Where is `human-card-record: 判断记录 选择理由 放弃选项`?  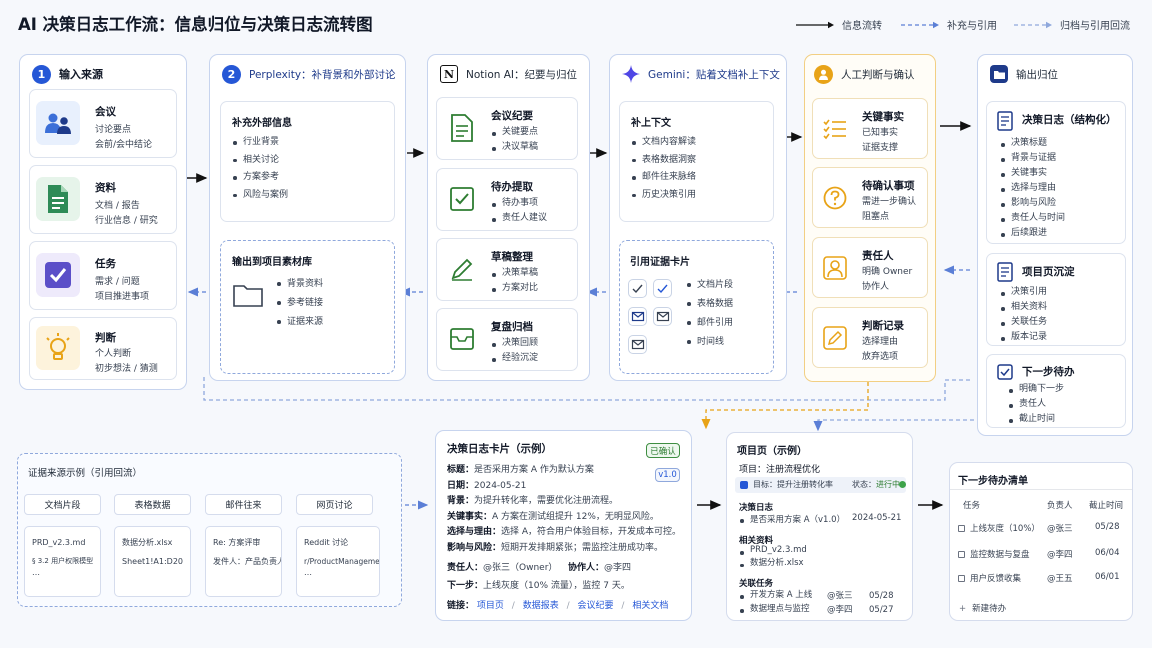 human-card-record: 判断记录 选择理由 放弃选项 is located at coordinates (870, 337).